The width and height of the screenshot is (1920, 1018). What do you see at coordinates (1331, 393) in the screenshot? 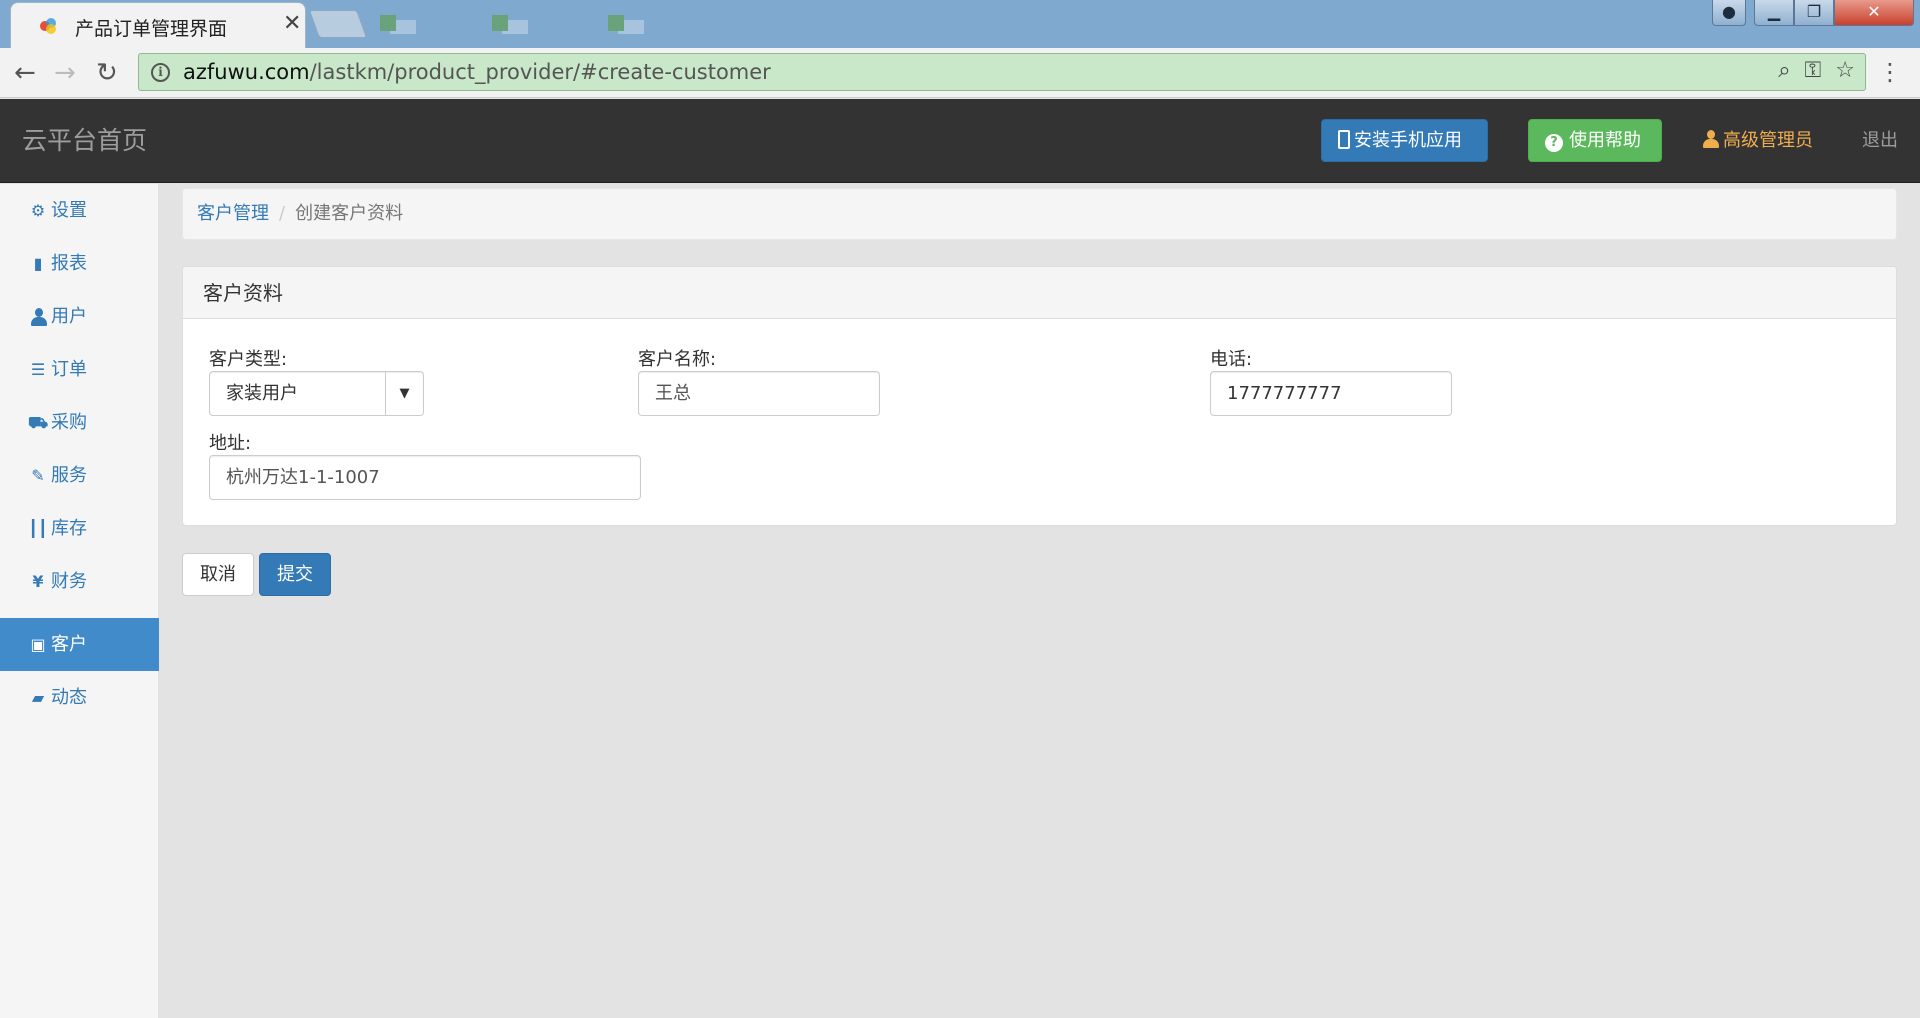
I see `phone-input: 1777777777` at bounding box center [1331, 393].